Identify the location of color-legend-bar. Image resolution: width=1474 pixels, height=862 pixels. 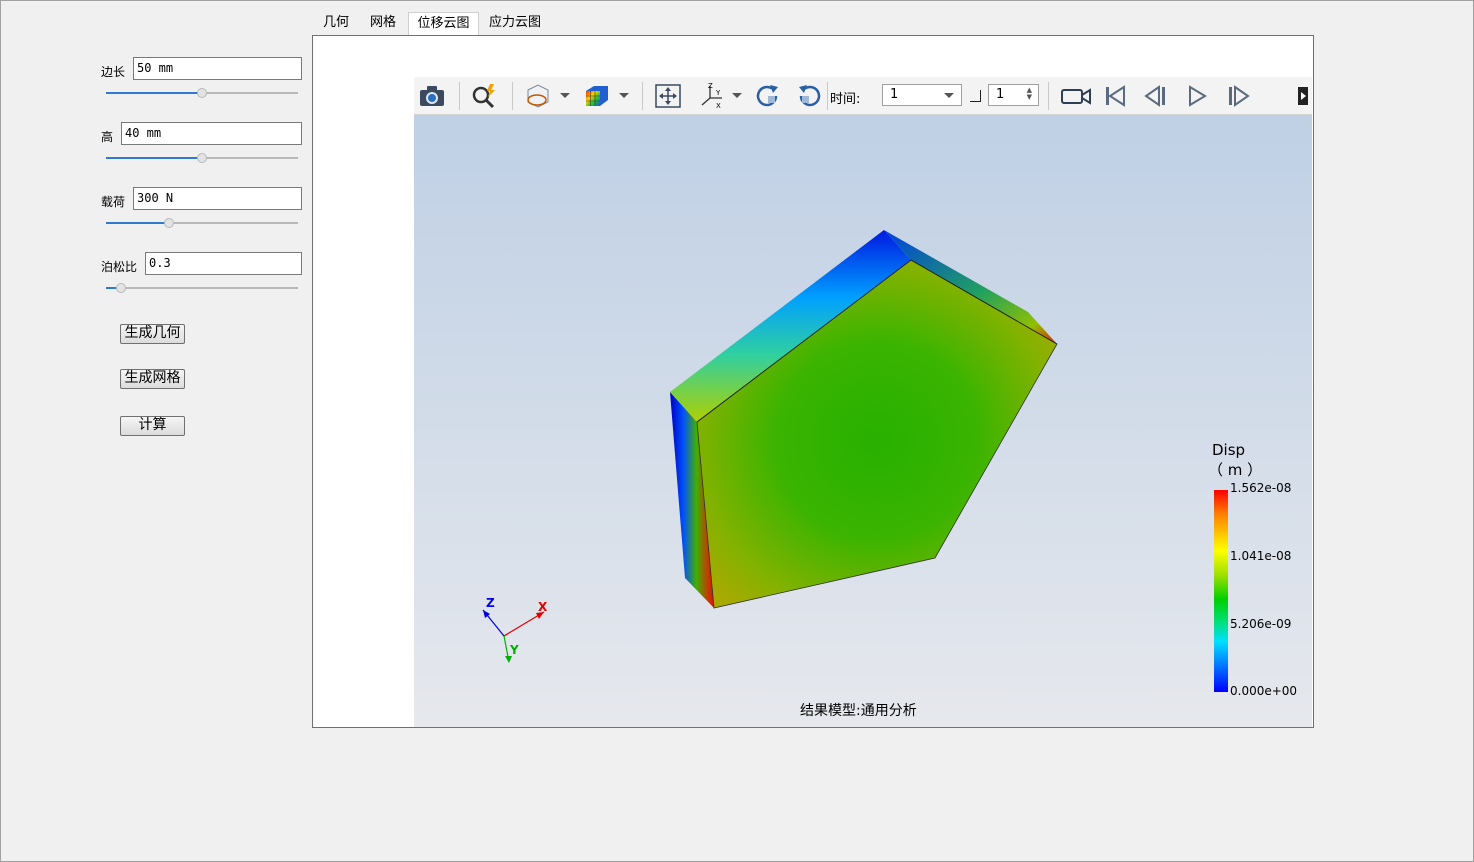
(1221, 591).